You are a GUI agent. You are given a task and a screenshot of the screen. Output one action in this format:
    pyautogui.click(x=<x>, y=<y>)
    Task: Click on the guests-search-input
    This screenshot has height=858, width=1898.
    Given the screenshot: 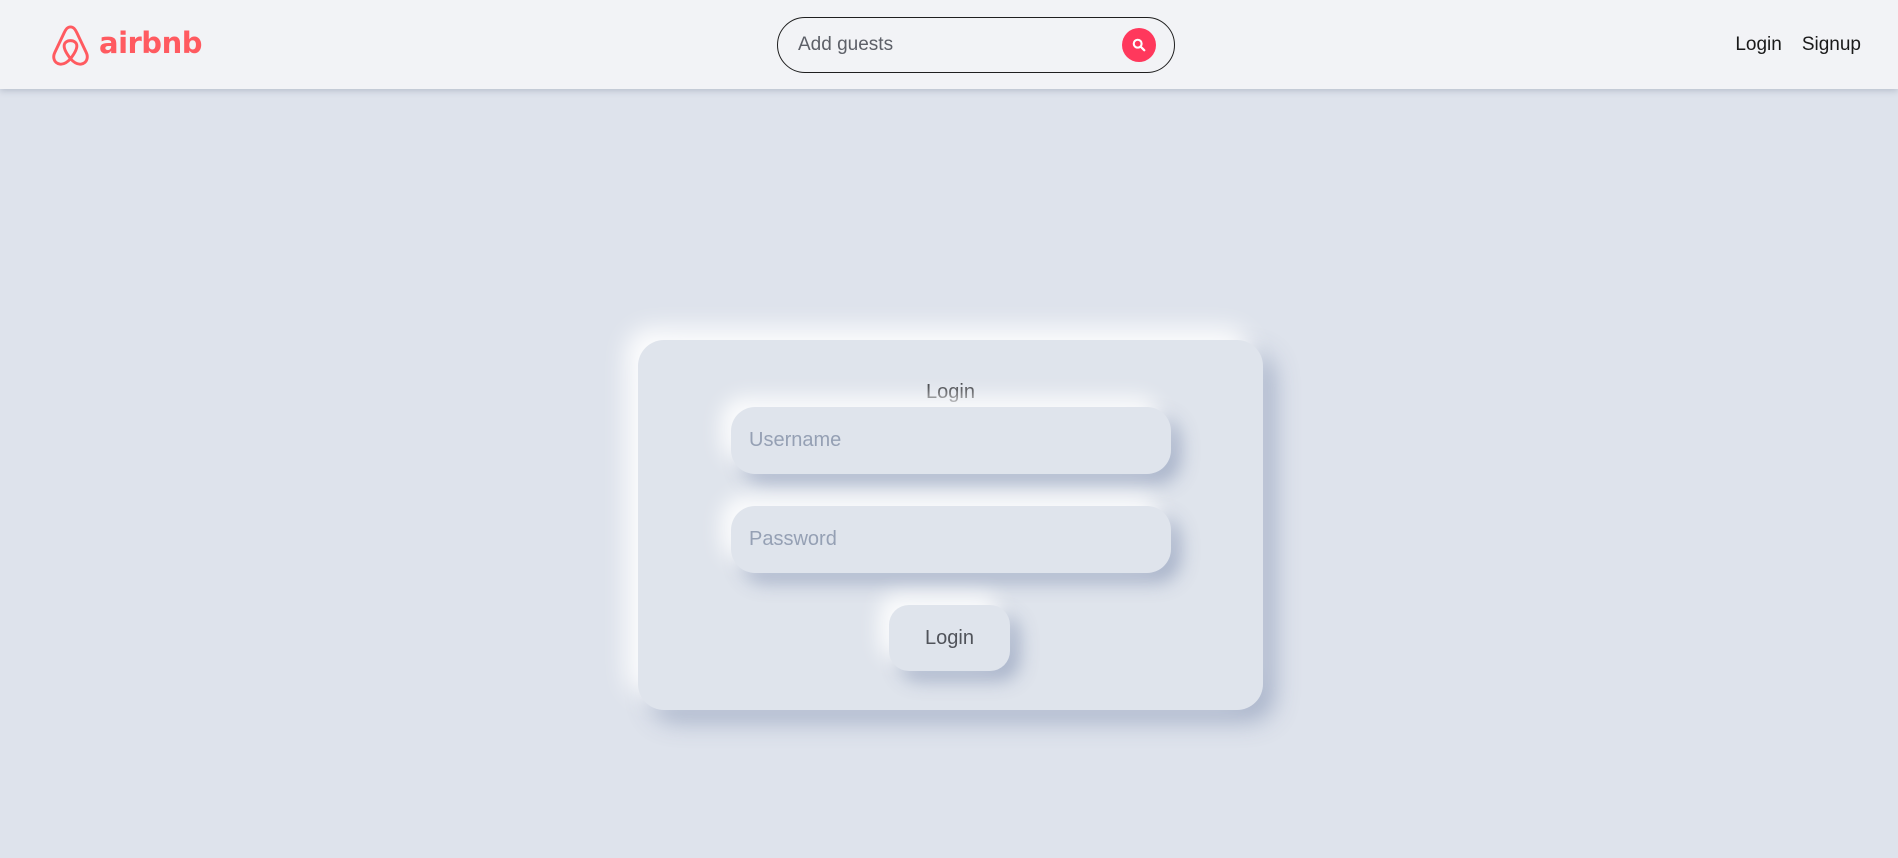 What is the action you would take?
    pyautogui.click(x=948, y=44)
    